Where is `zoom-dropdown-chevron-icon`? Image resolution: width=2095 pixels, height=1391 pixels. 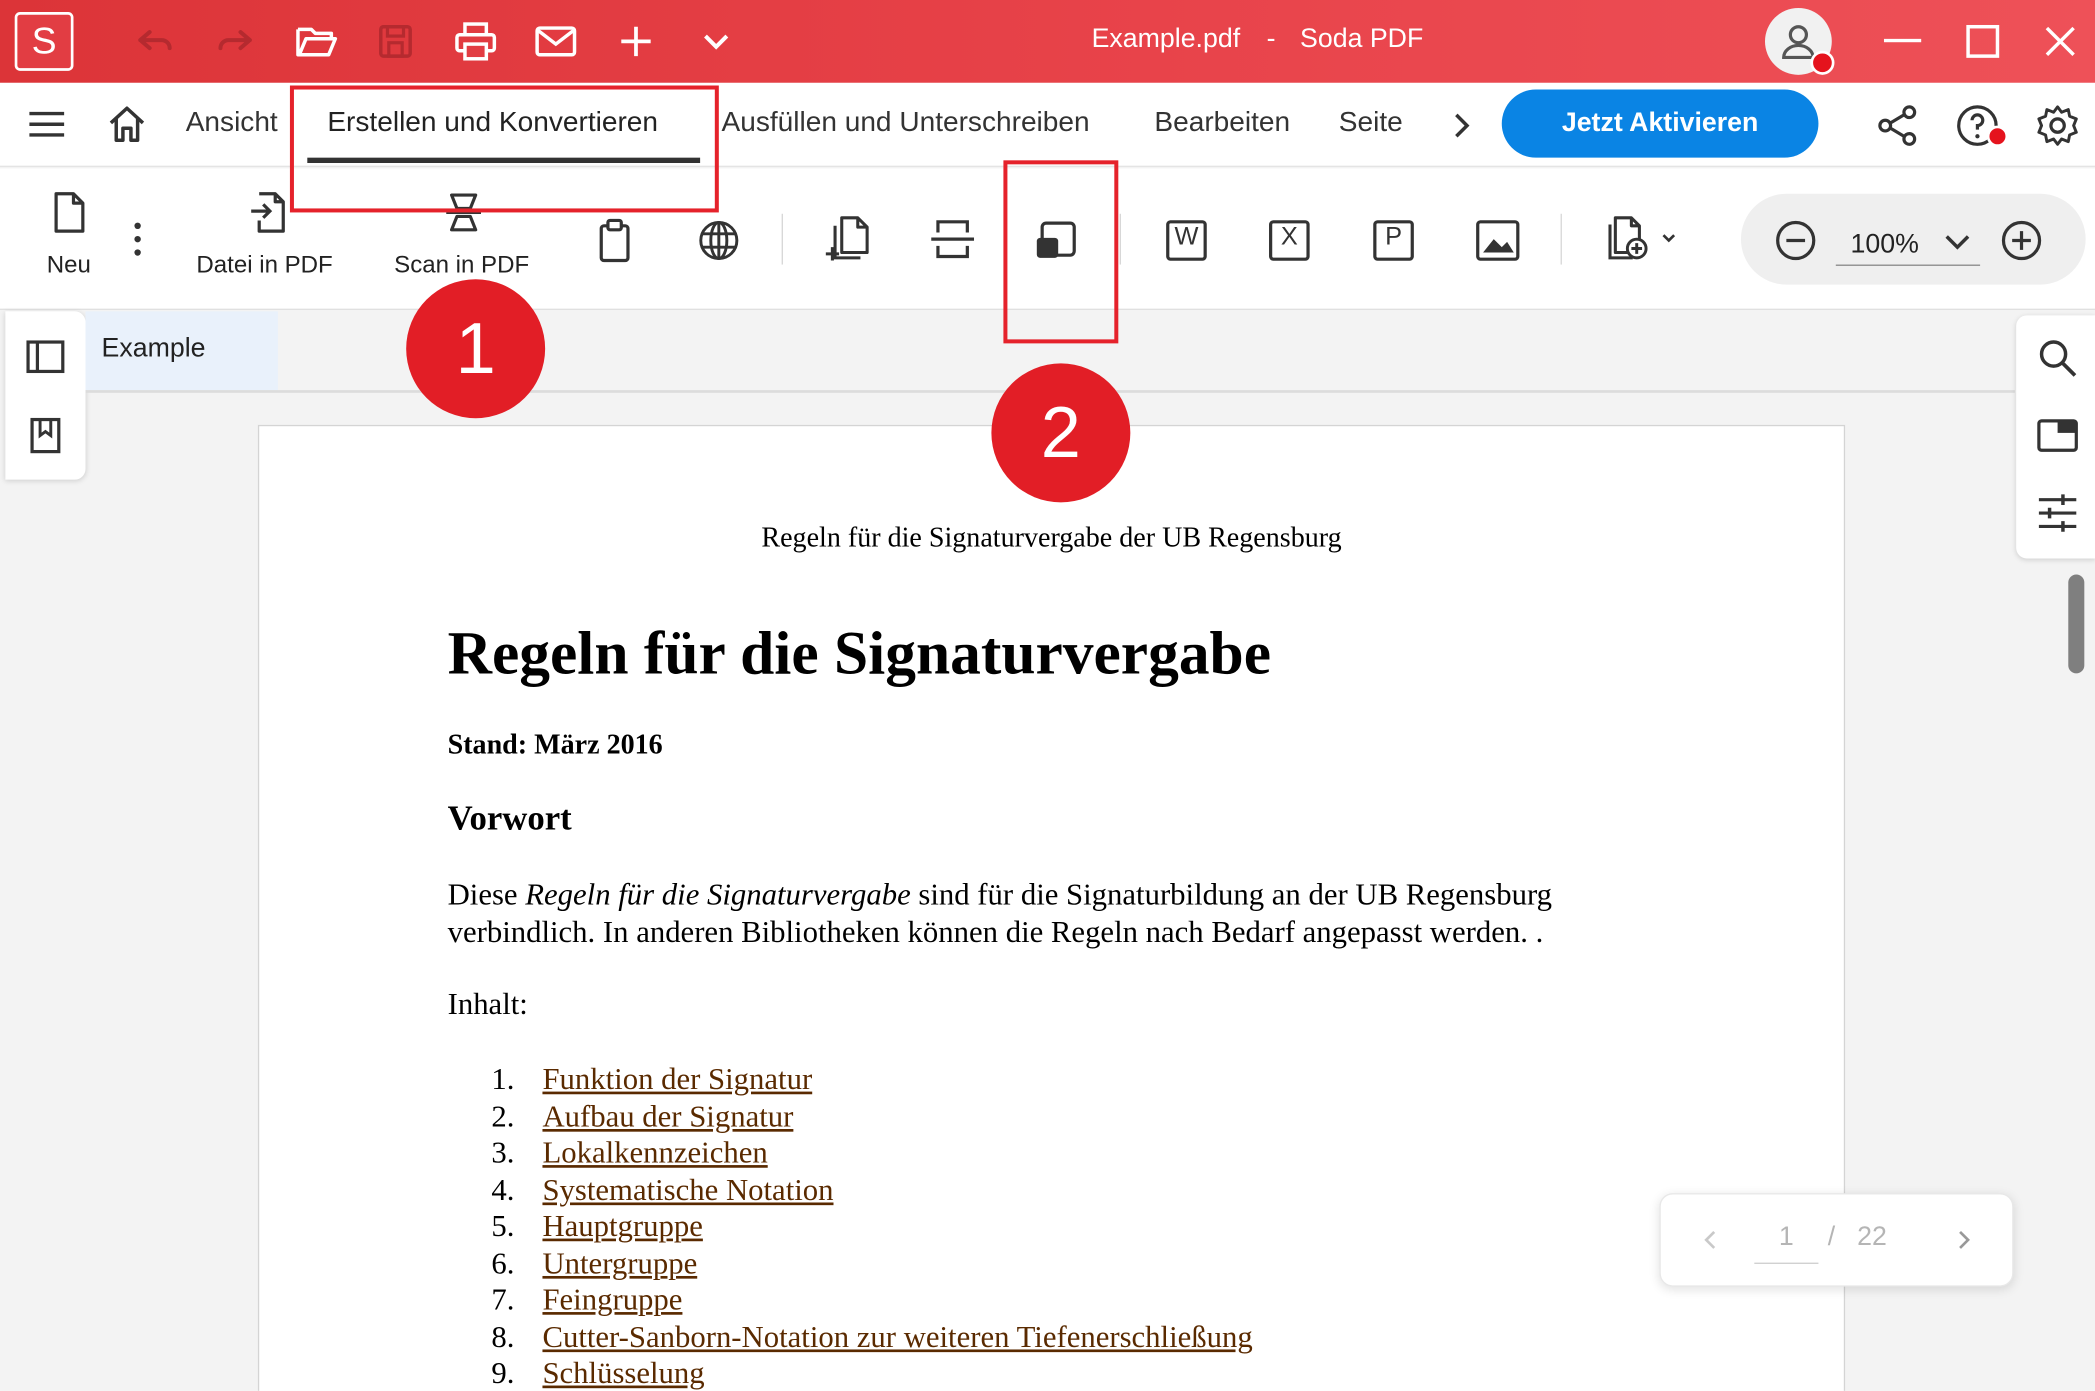 zoom-dropdown-chevron-icon is located at coordinates (1957, 241).